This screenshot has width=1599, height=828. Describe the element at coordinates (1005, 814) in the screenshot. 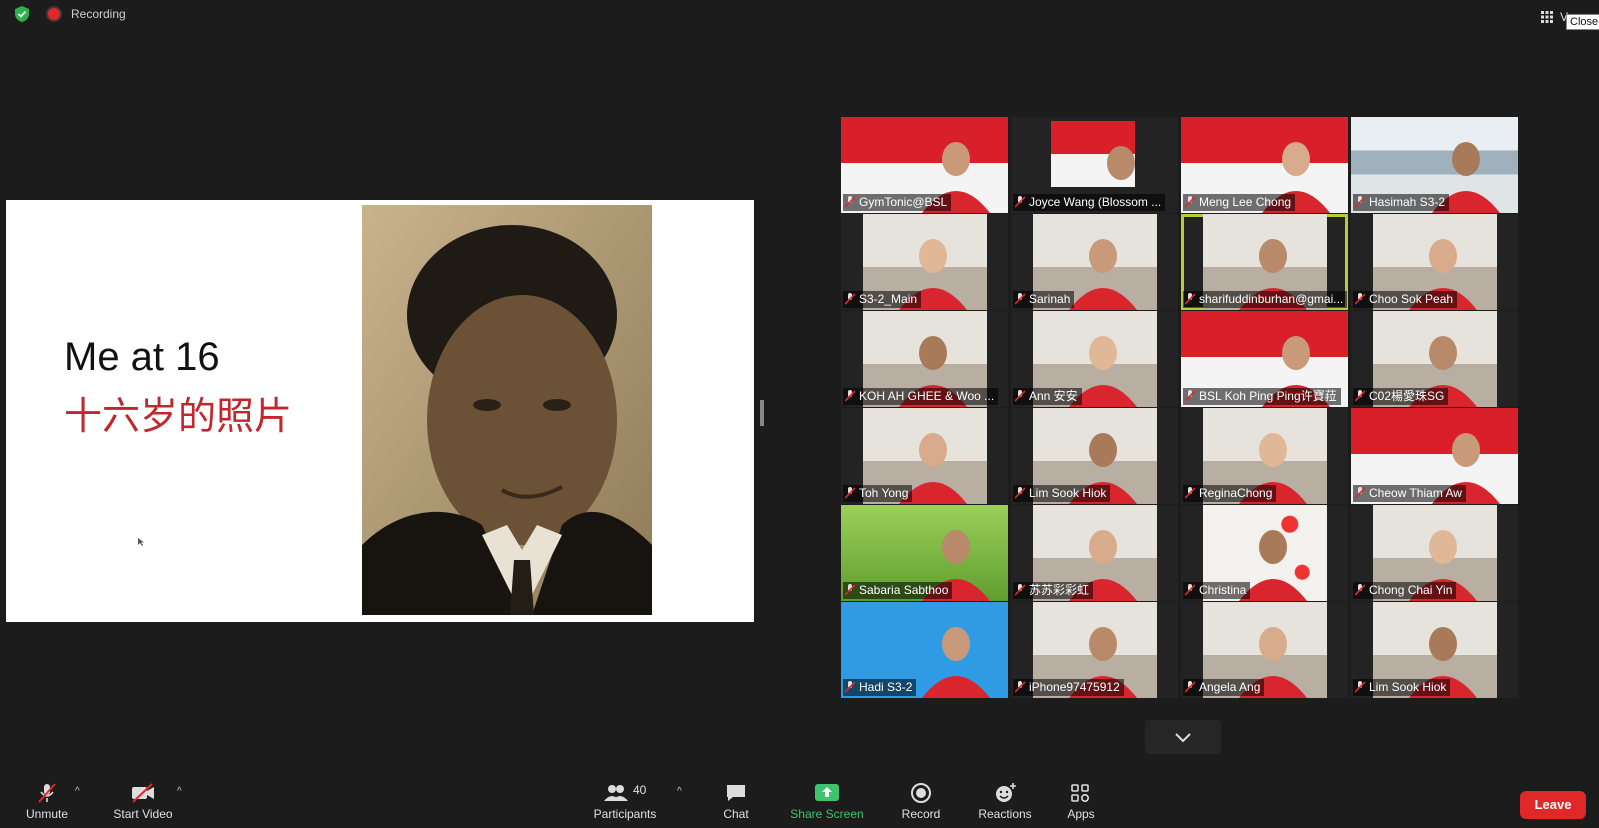

I see `reactions-label: Reactions` at that location.